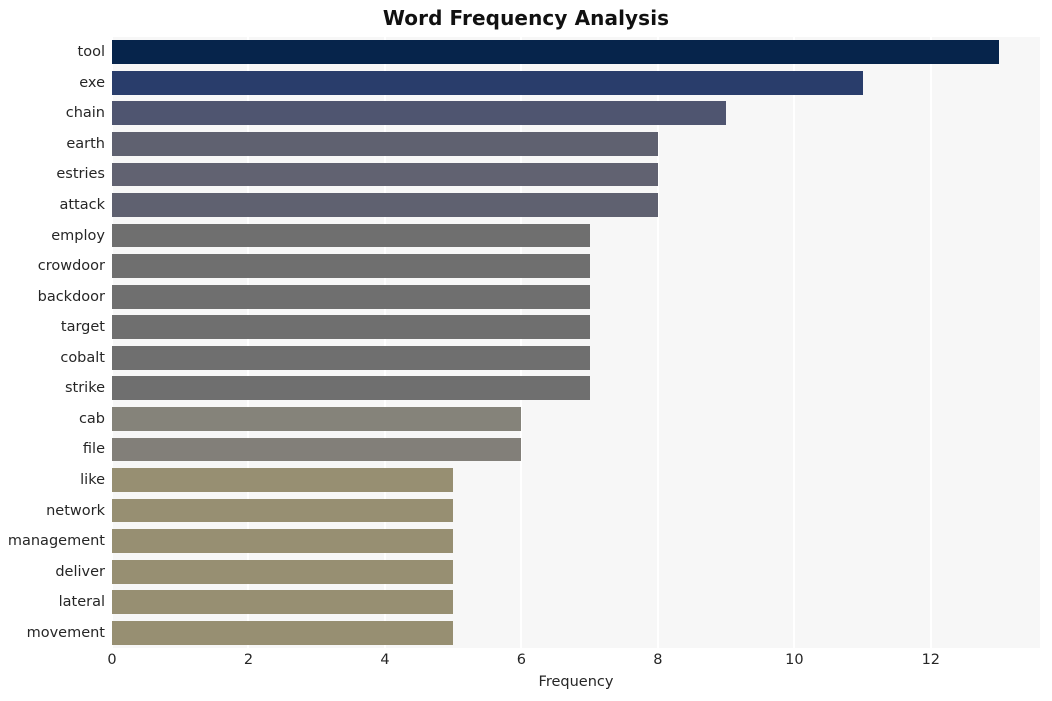  Describe the element at coordinates (71, 296) in the screenshot. I see `y-axis-tick-label: backdoor` at that location.